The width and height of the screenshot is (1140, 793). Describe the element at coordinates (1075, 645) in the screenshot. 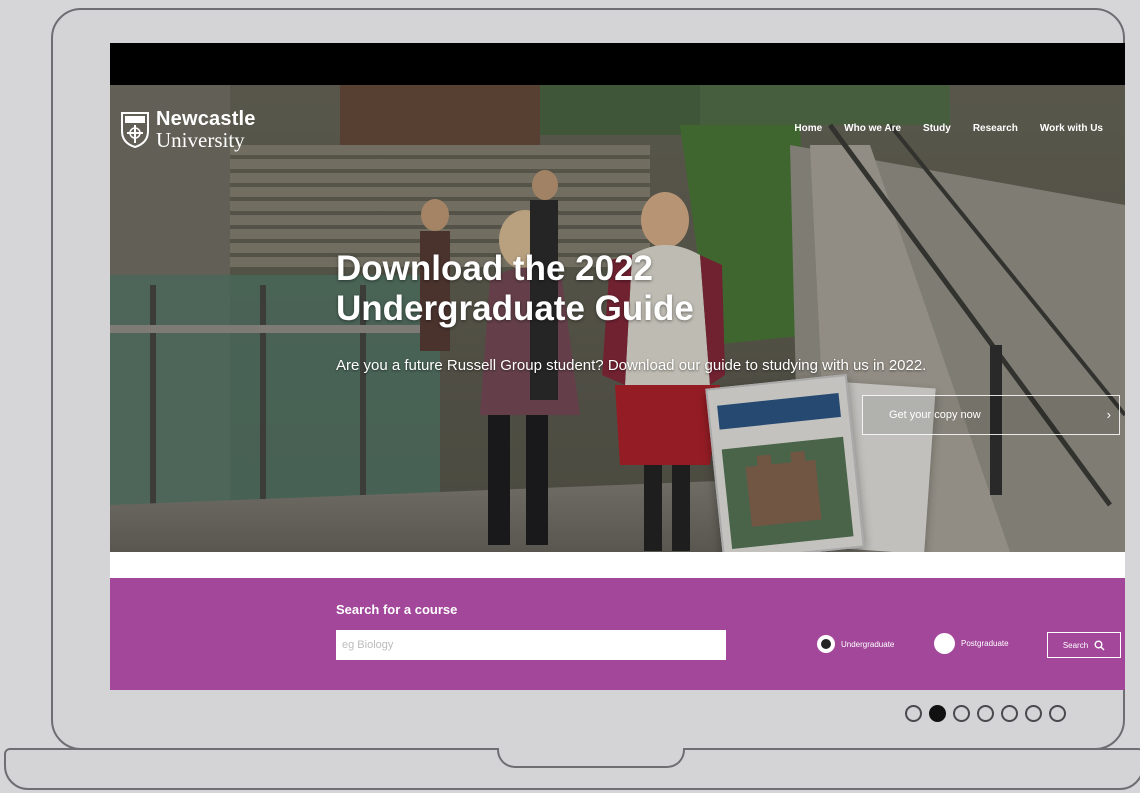

I see `search-button-label: Search` at that location.